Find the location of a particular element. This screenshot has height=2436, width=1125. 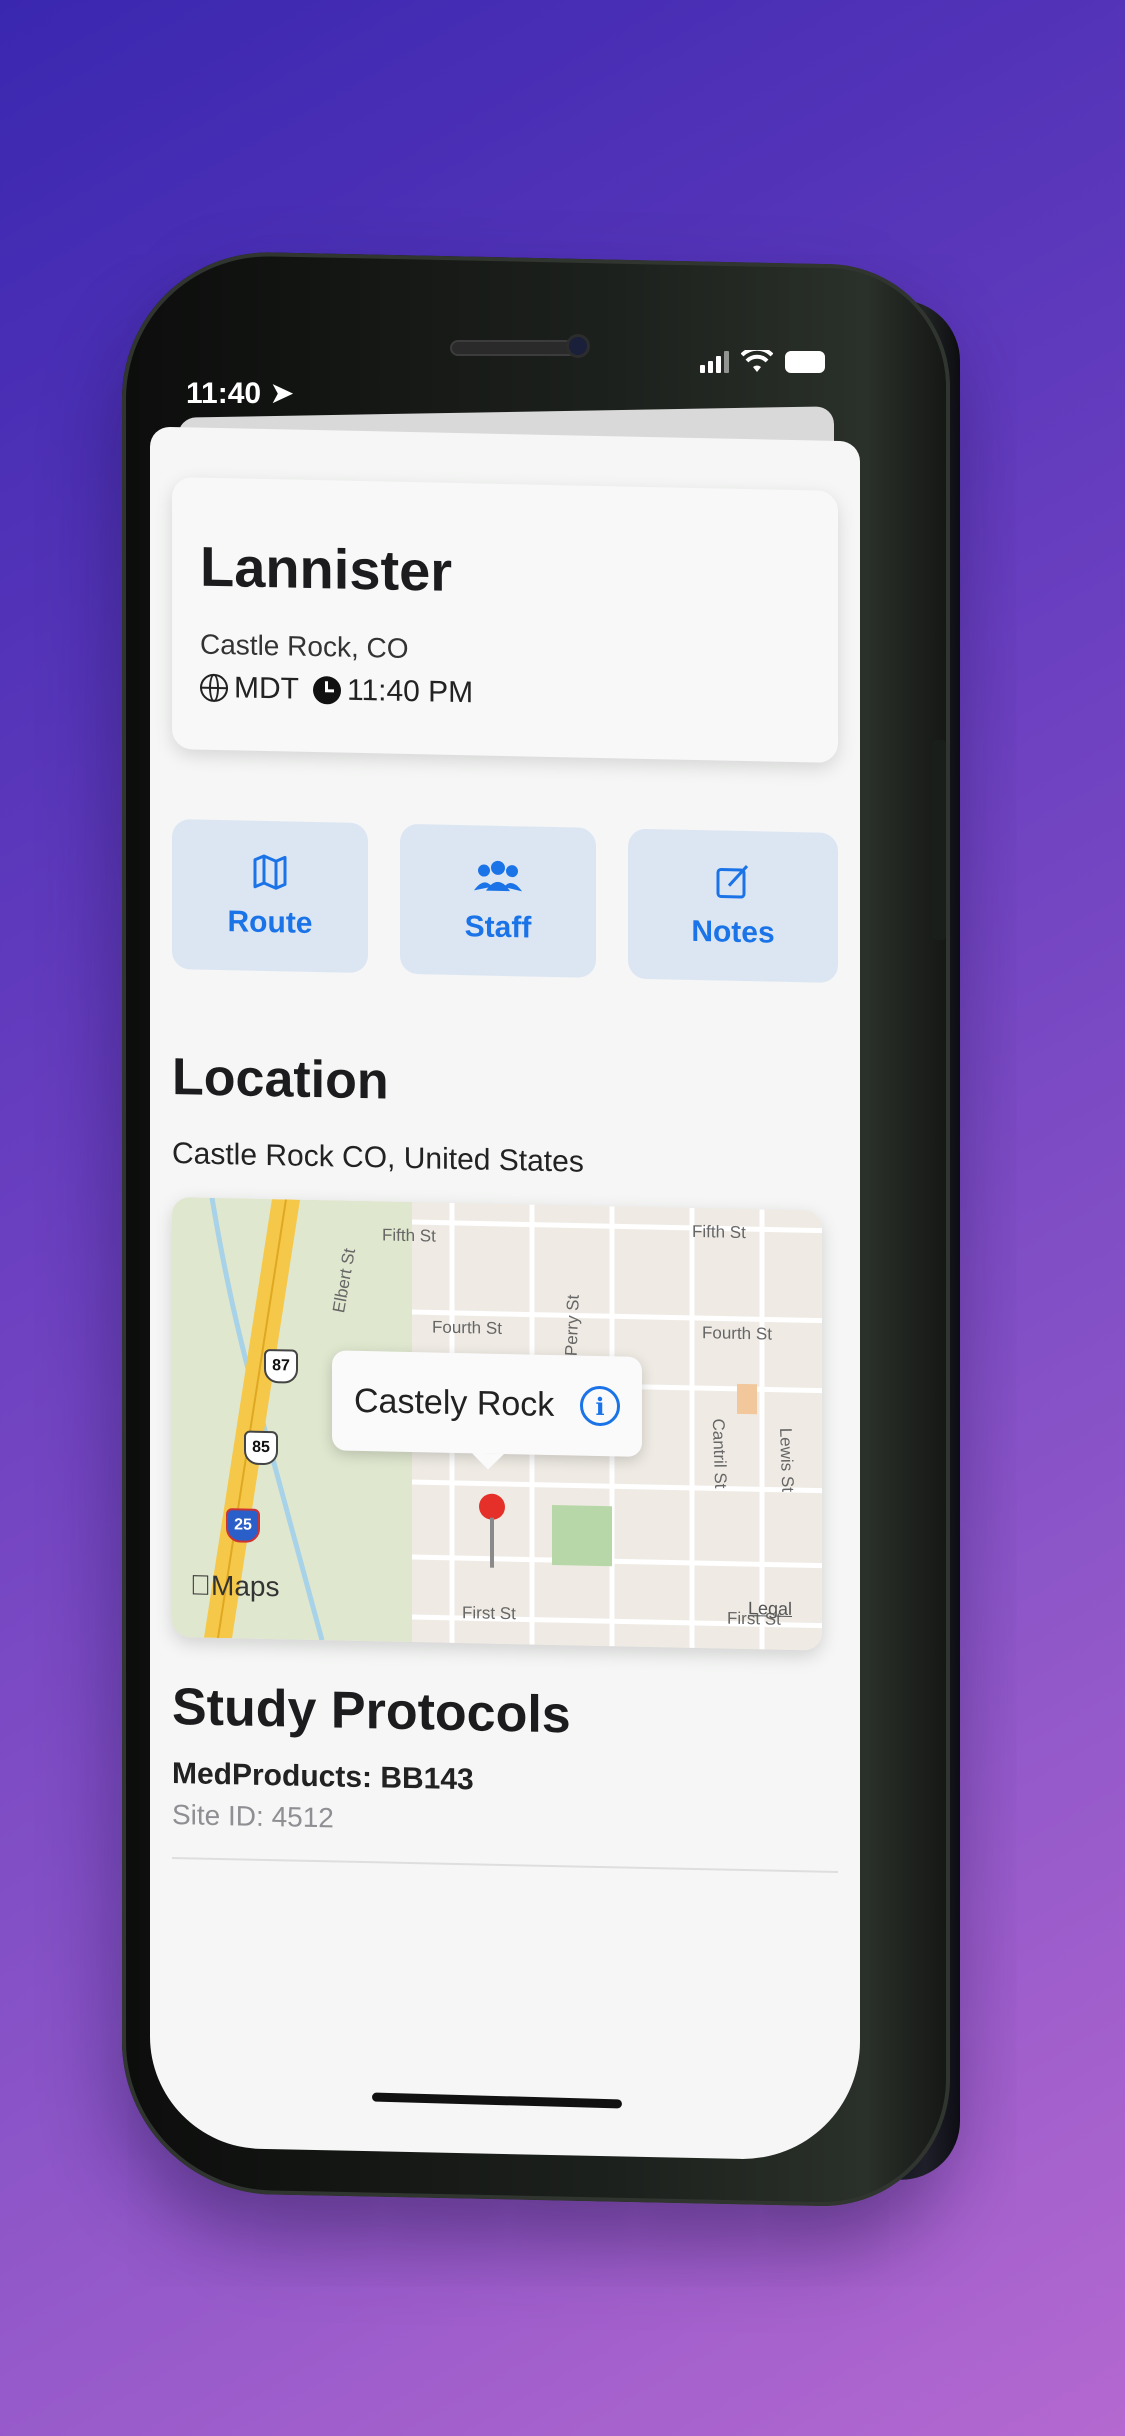

compose-icon is located at coordinates (732, 882).